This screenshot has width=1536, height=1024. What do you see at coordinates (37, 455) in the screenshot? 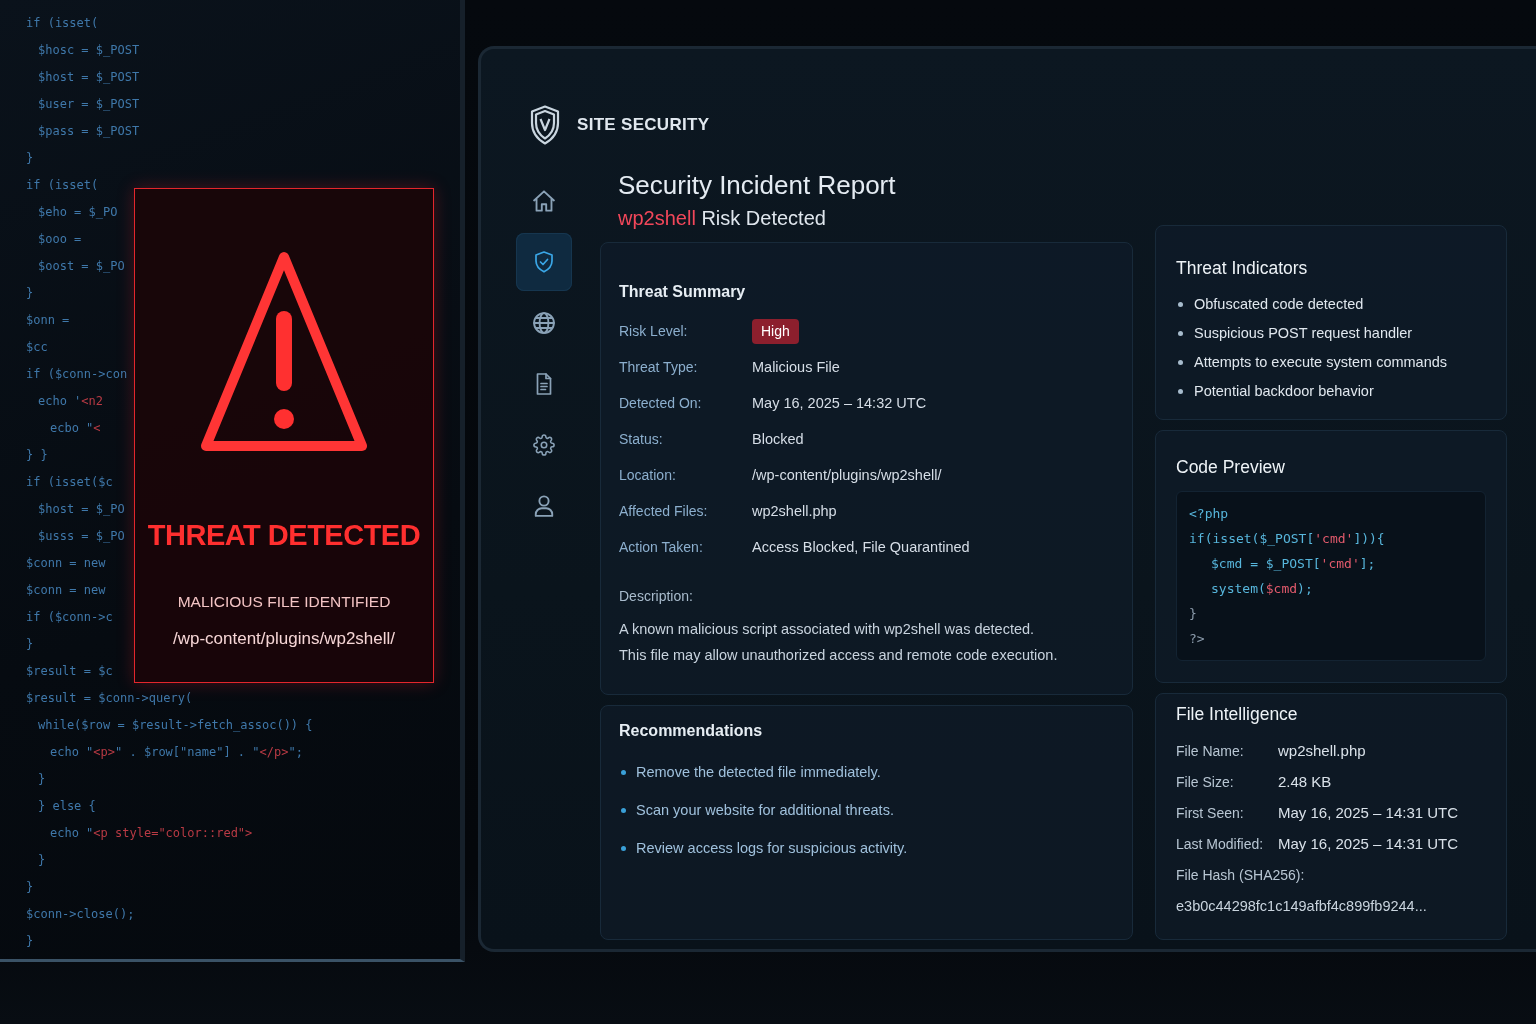
I see `code-line: } }` at bounding box center [37, 455].